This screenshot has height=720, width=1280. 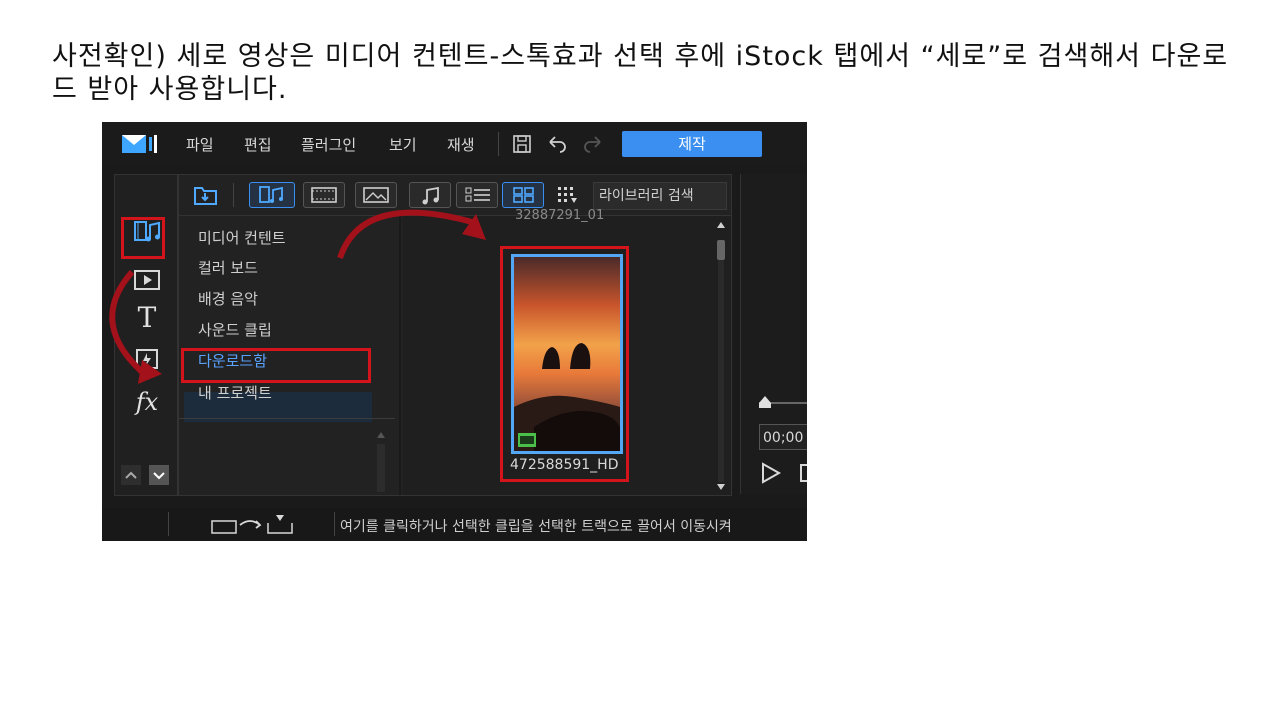 I want to click on media-filter-icon, so click(x=271, y=194).